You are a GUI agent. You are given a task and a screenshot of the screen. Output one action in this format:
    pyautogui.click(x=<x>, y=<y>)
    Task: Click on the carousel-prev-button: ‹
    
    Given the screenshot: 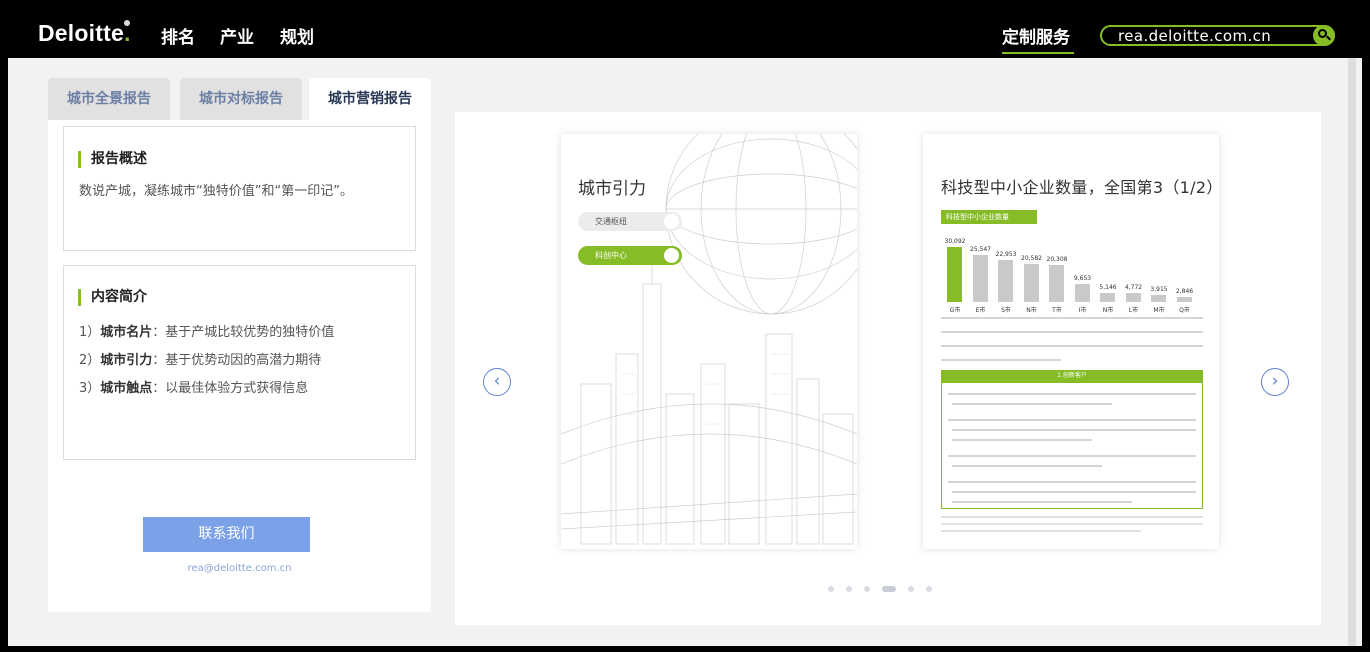 What is the action you would take?
    pyautogui.click(x=497, y=382)
    